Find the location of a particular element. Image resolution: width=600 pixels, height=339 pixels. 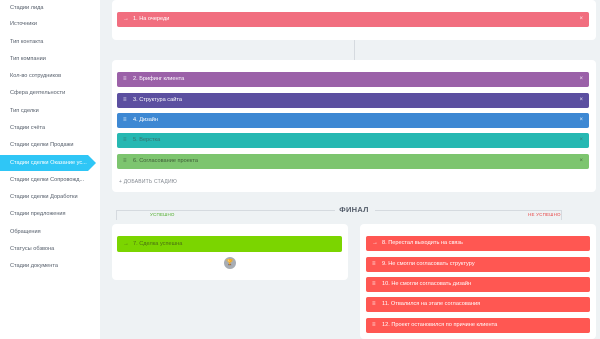

stage-success: → 7. Сделка успешна is located at coordinates (229, 244).